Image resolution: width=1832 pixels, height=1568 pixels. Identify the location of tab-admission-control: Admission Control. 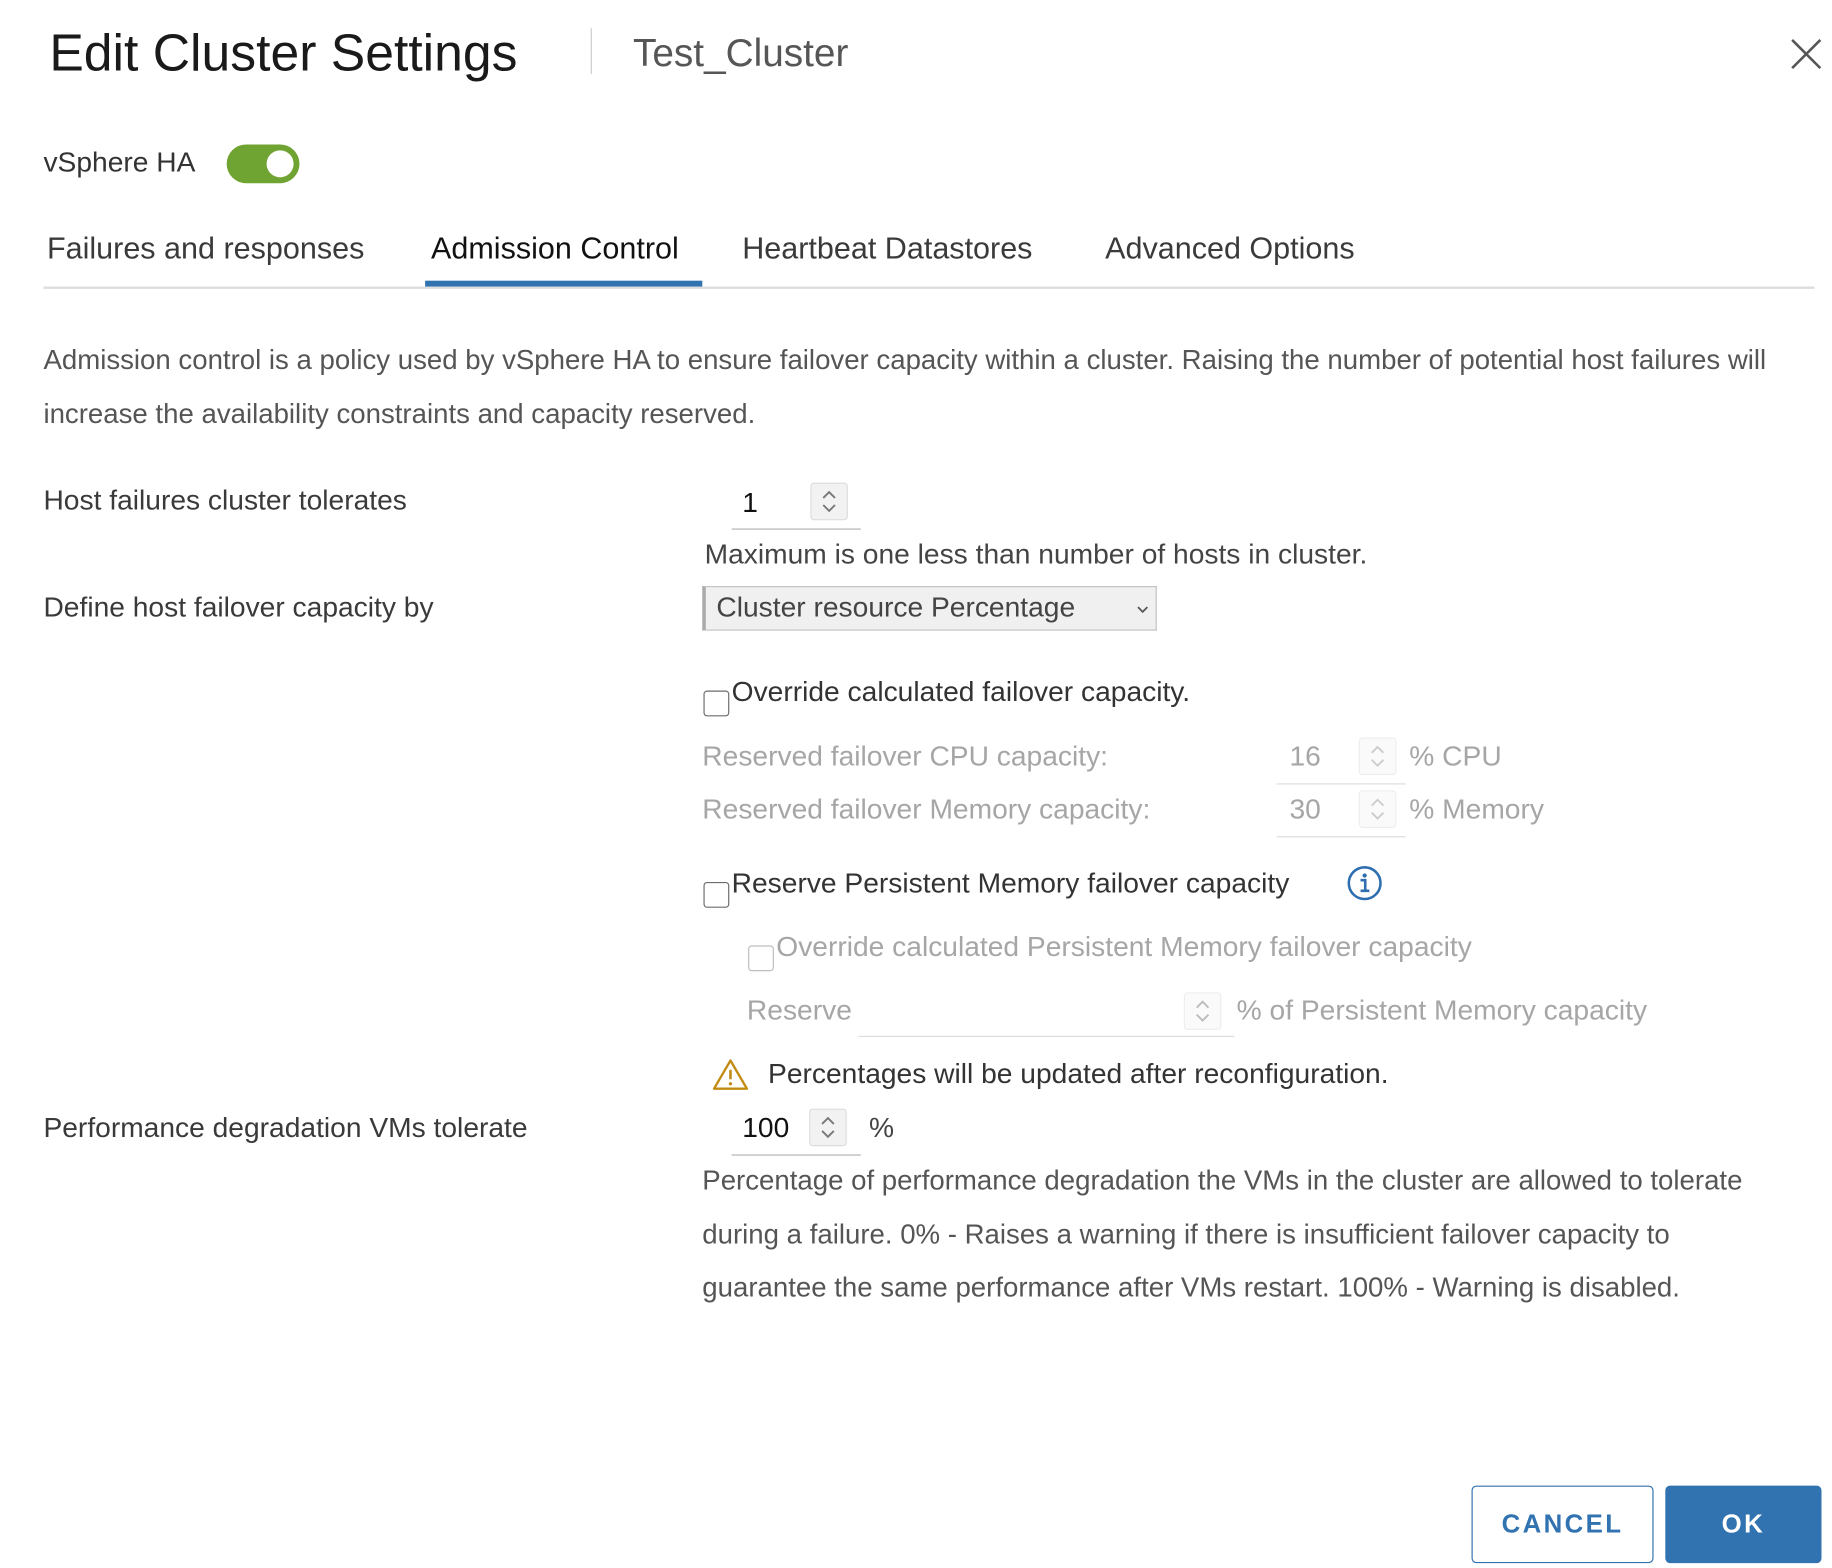
(555, 247).